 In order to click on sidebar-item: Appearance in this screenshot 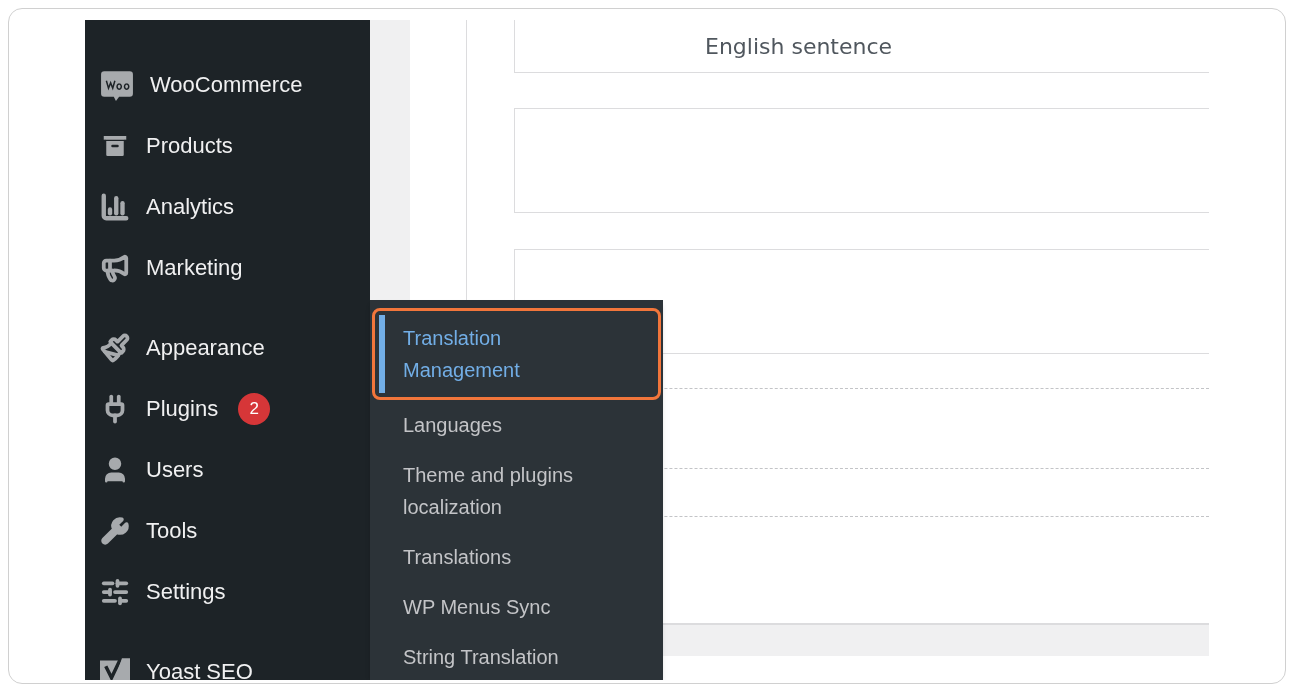, I will do `click(227, 347)`.